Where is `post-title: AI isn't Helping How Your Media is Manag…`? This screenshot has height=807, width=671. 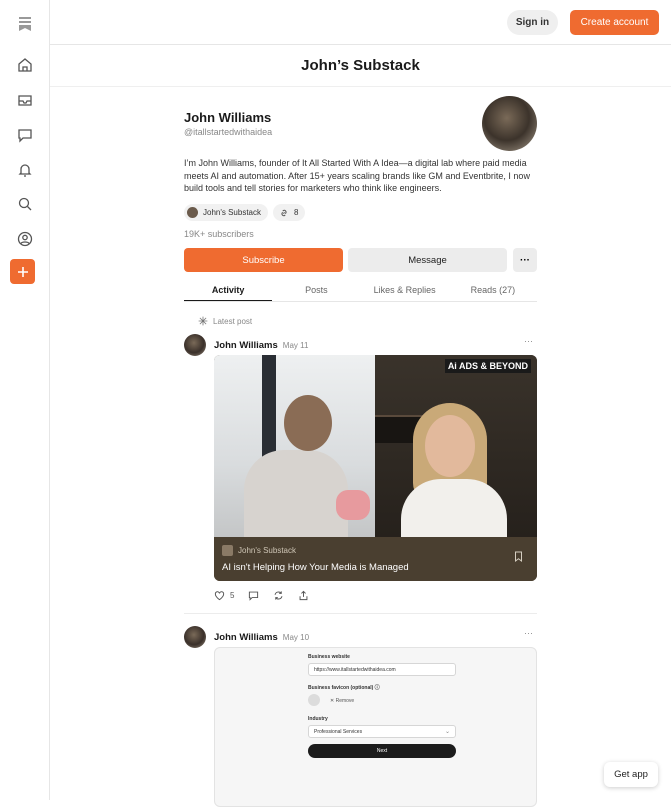 post-title: AI isn't Helping How Your Media is Manag… is located at coordinates (315, 567).